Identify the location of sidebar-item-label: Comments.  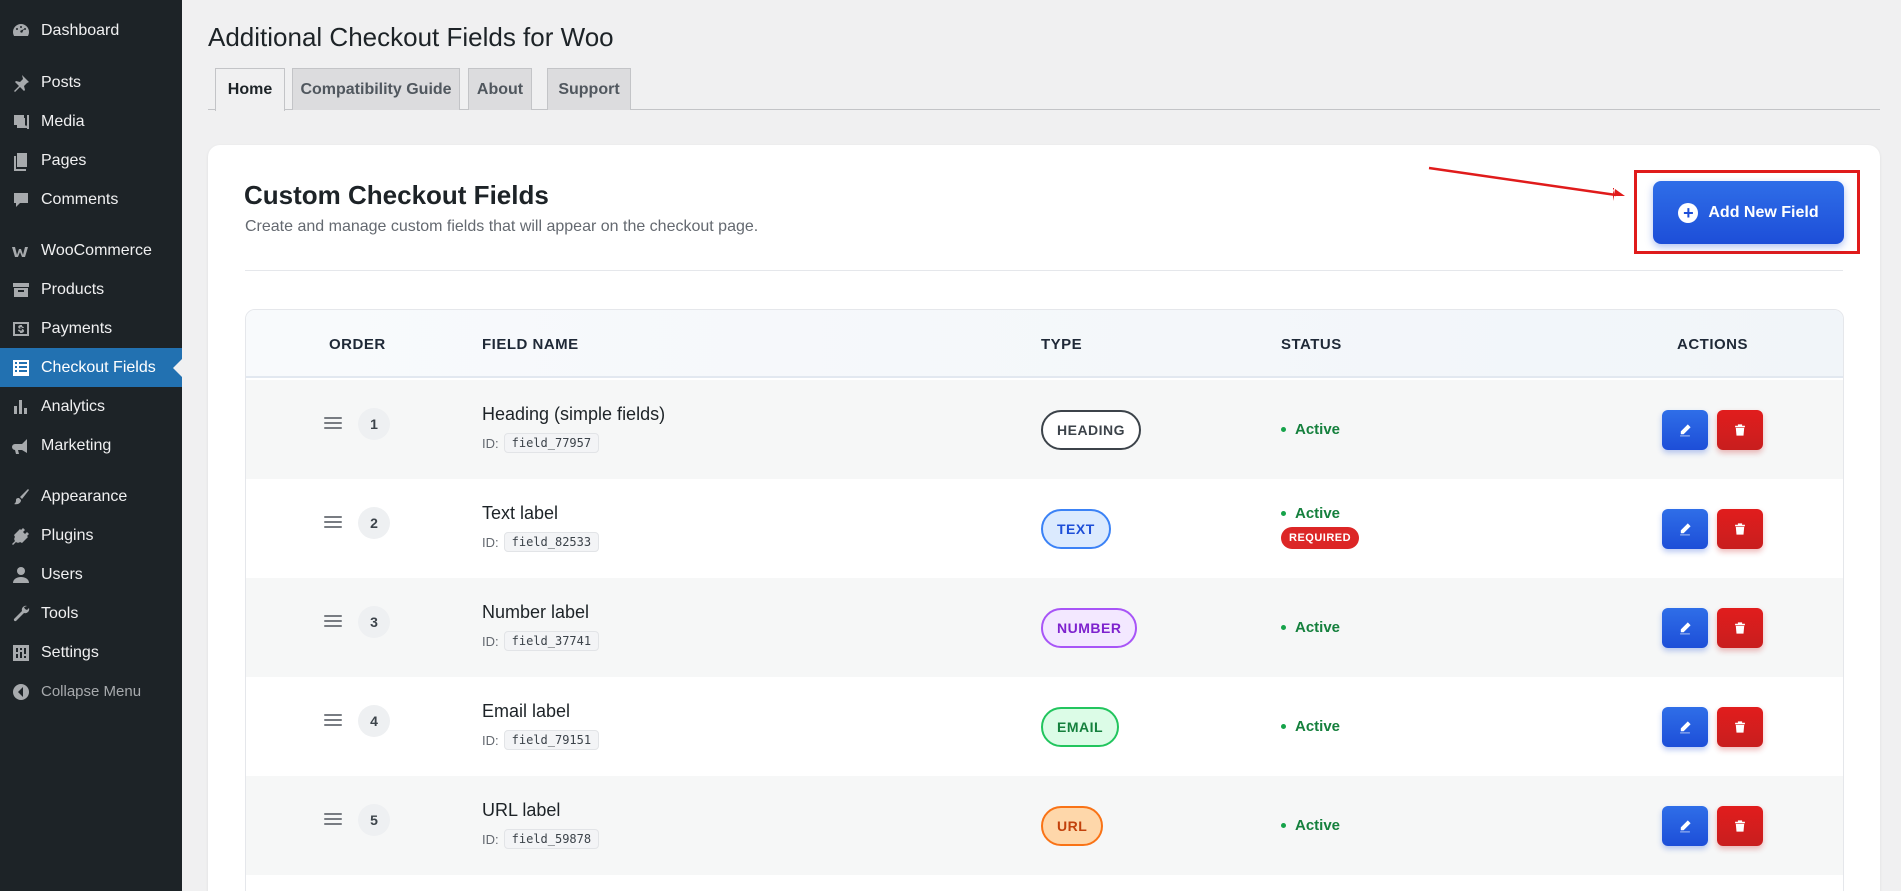
(80, 199).